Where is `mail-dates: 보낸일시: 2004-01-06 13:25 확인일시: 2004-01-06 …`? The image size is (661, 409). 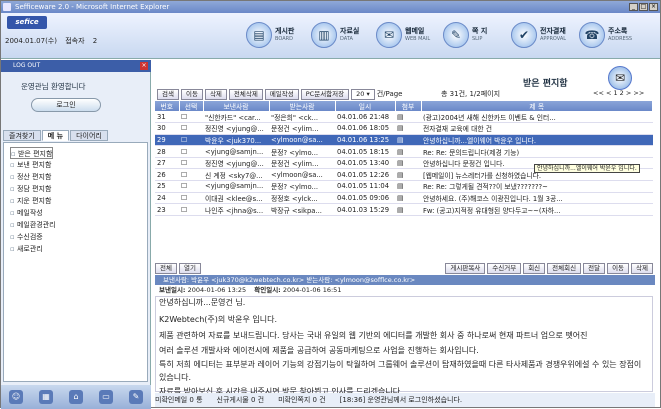
mail-dates: 보낸일시: 2004-01-06 13:25 확인일시: 2004-01-06 … is located at coordinates (405, 290).